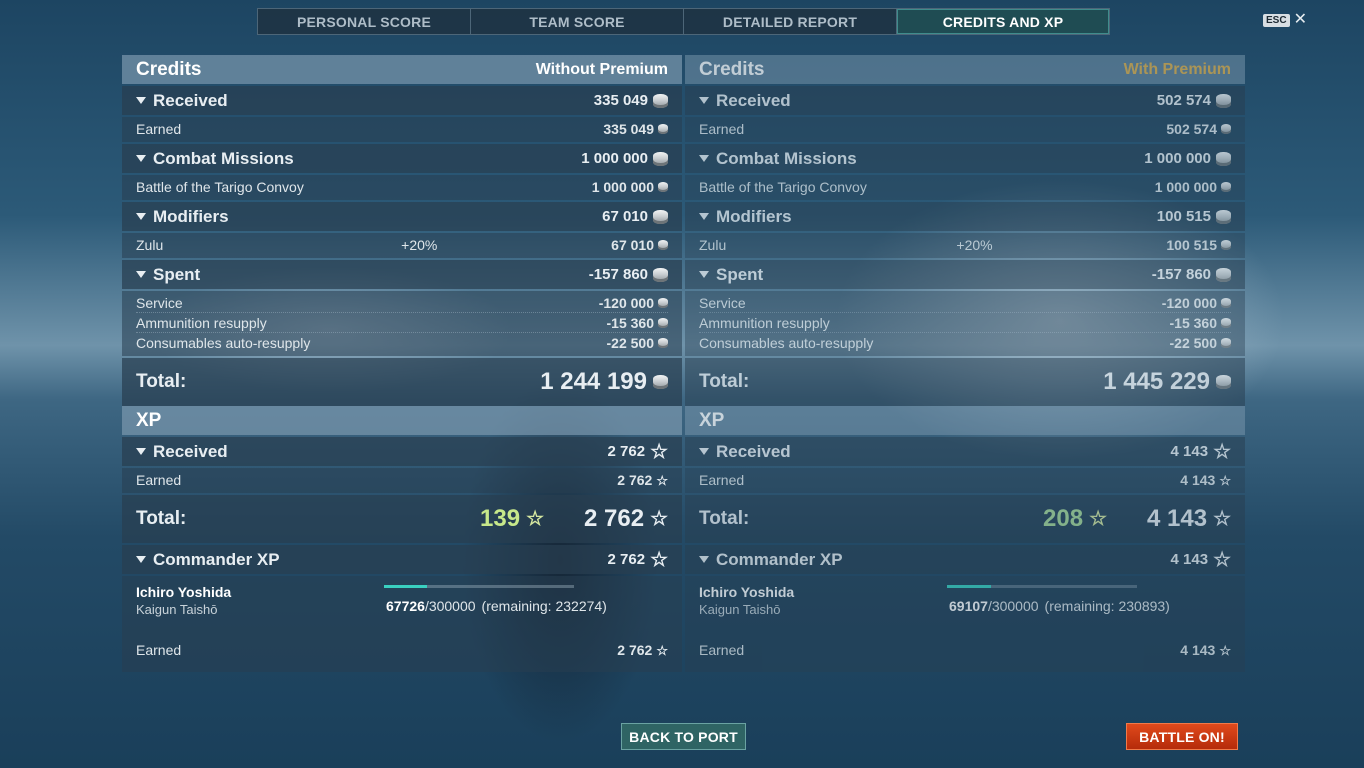 The width and height of the screenshot is (1364, 768). What do you see at coordinates (577, 21) in the screenshot?
I see `tab-team-score: TEAM SCORE` at bounding box center [577, 21].